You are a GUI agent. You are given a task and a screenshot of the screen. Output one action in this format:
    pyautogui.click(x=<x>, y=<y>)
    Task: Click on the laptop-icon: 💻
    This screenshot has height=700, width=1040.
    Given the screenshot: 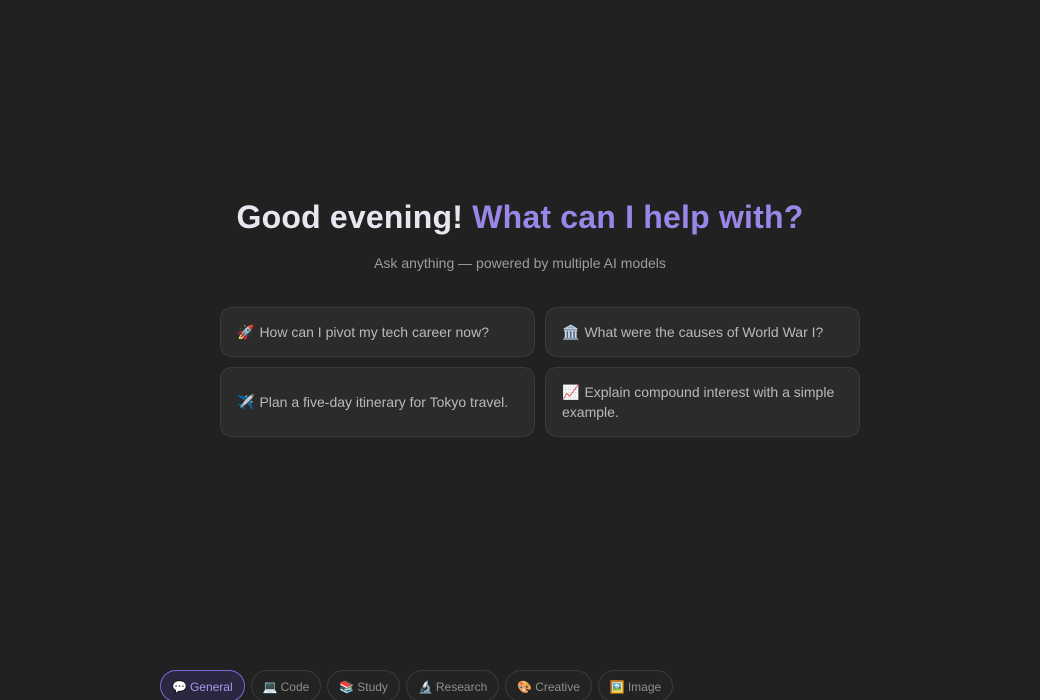 What is the action you would take?
    pyautogui.click(x=270, y=687)
    